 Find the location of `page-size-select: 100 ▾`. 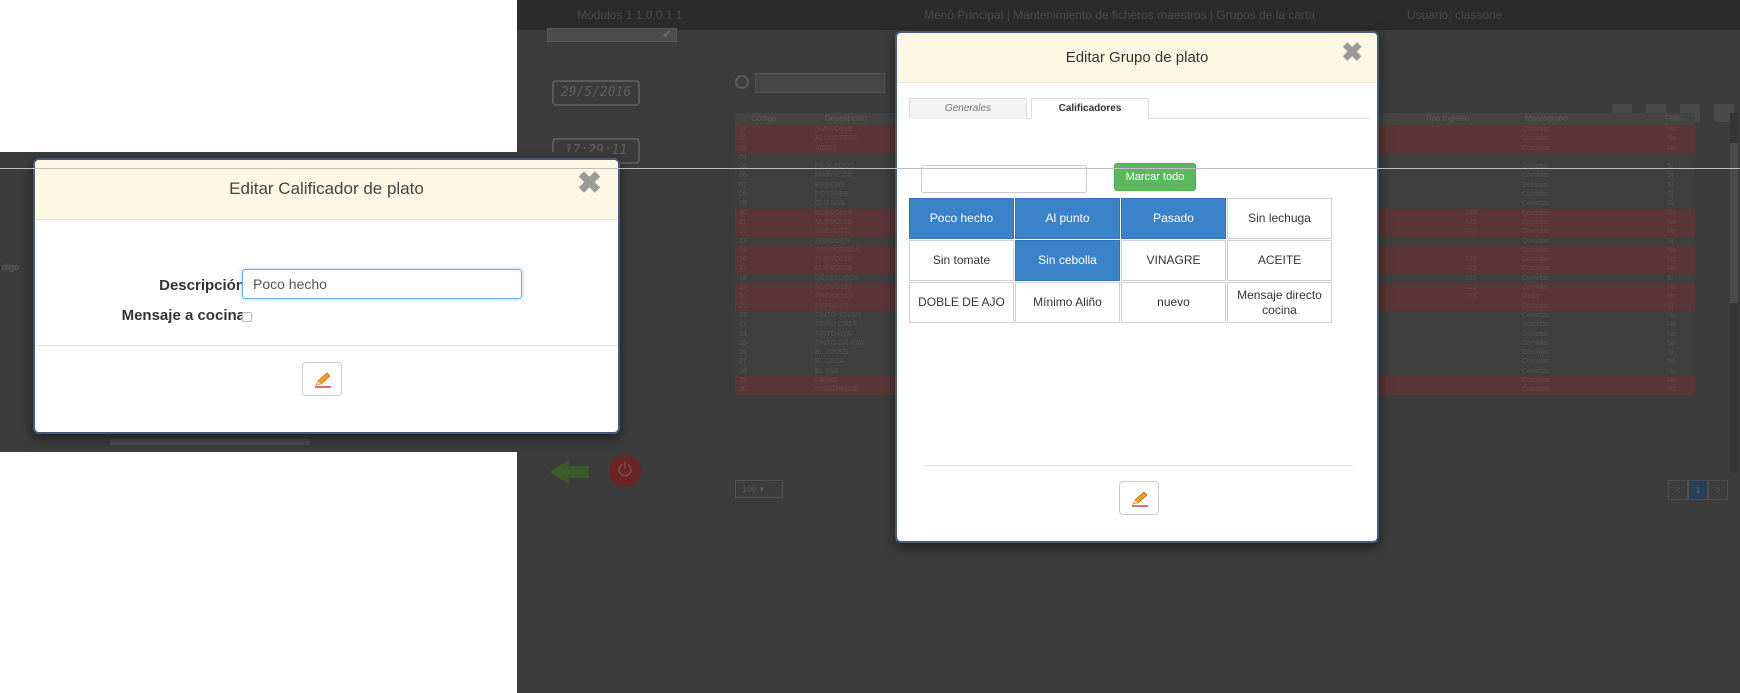

page-size-select: 100 ▾ is located at coordinates (759, 489).